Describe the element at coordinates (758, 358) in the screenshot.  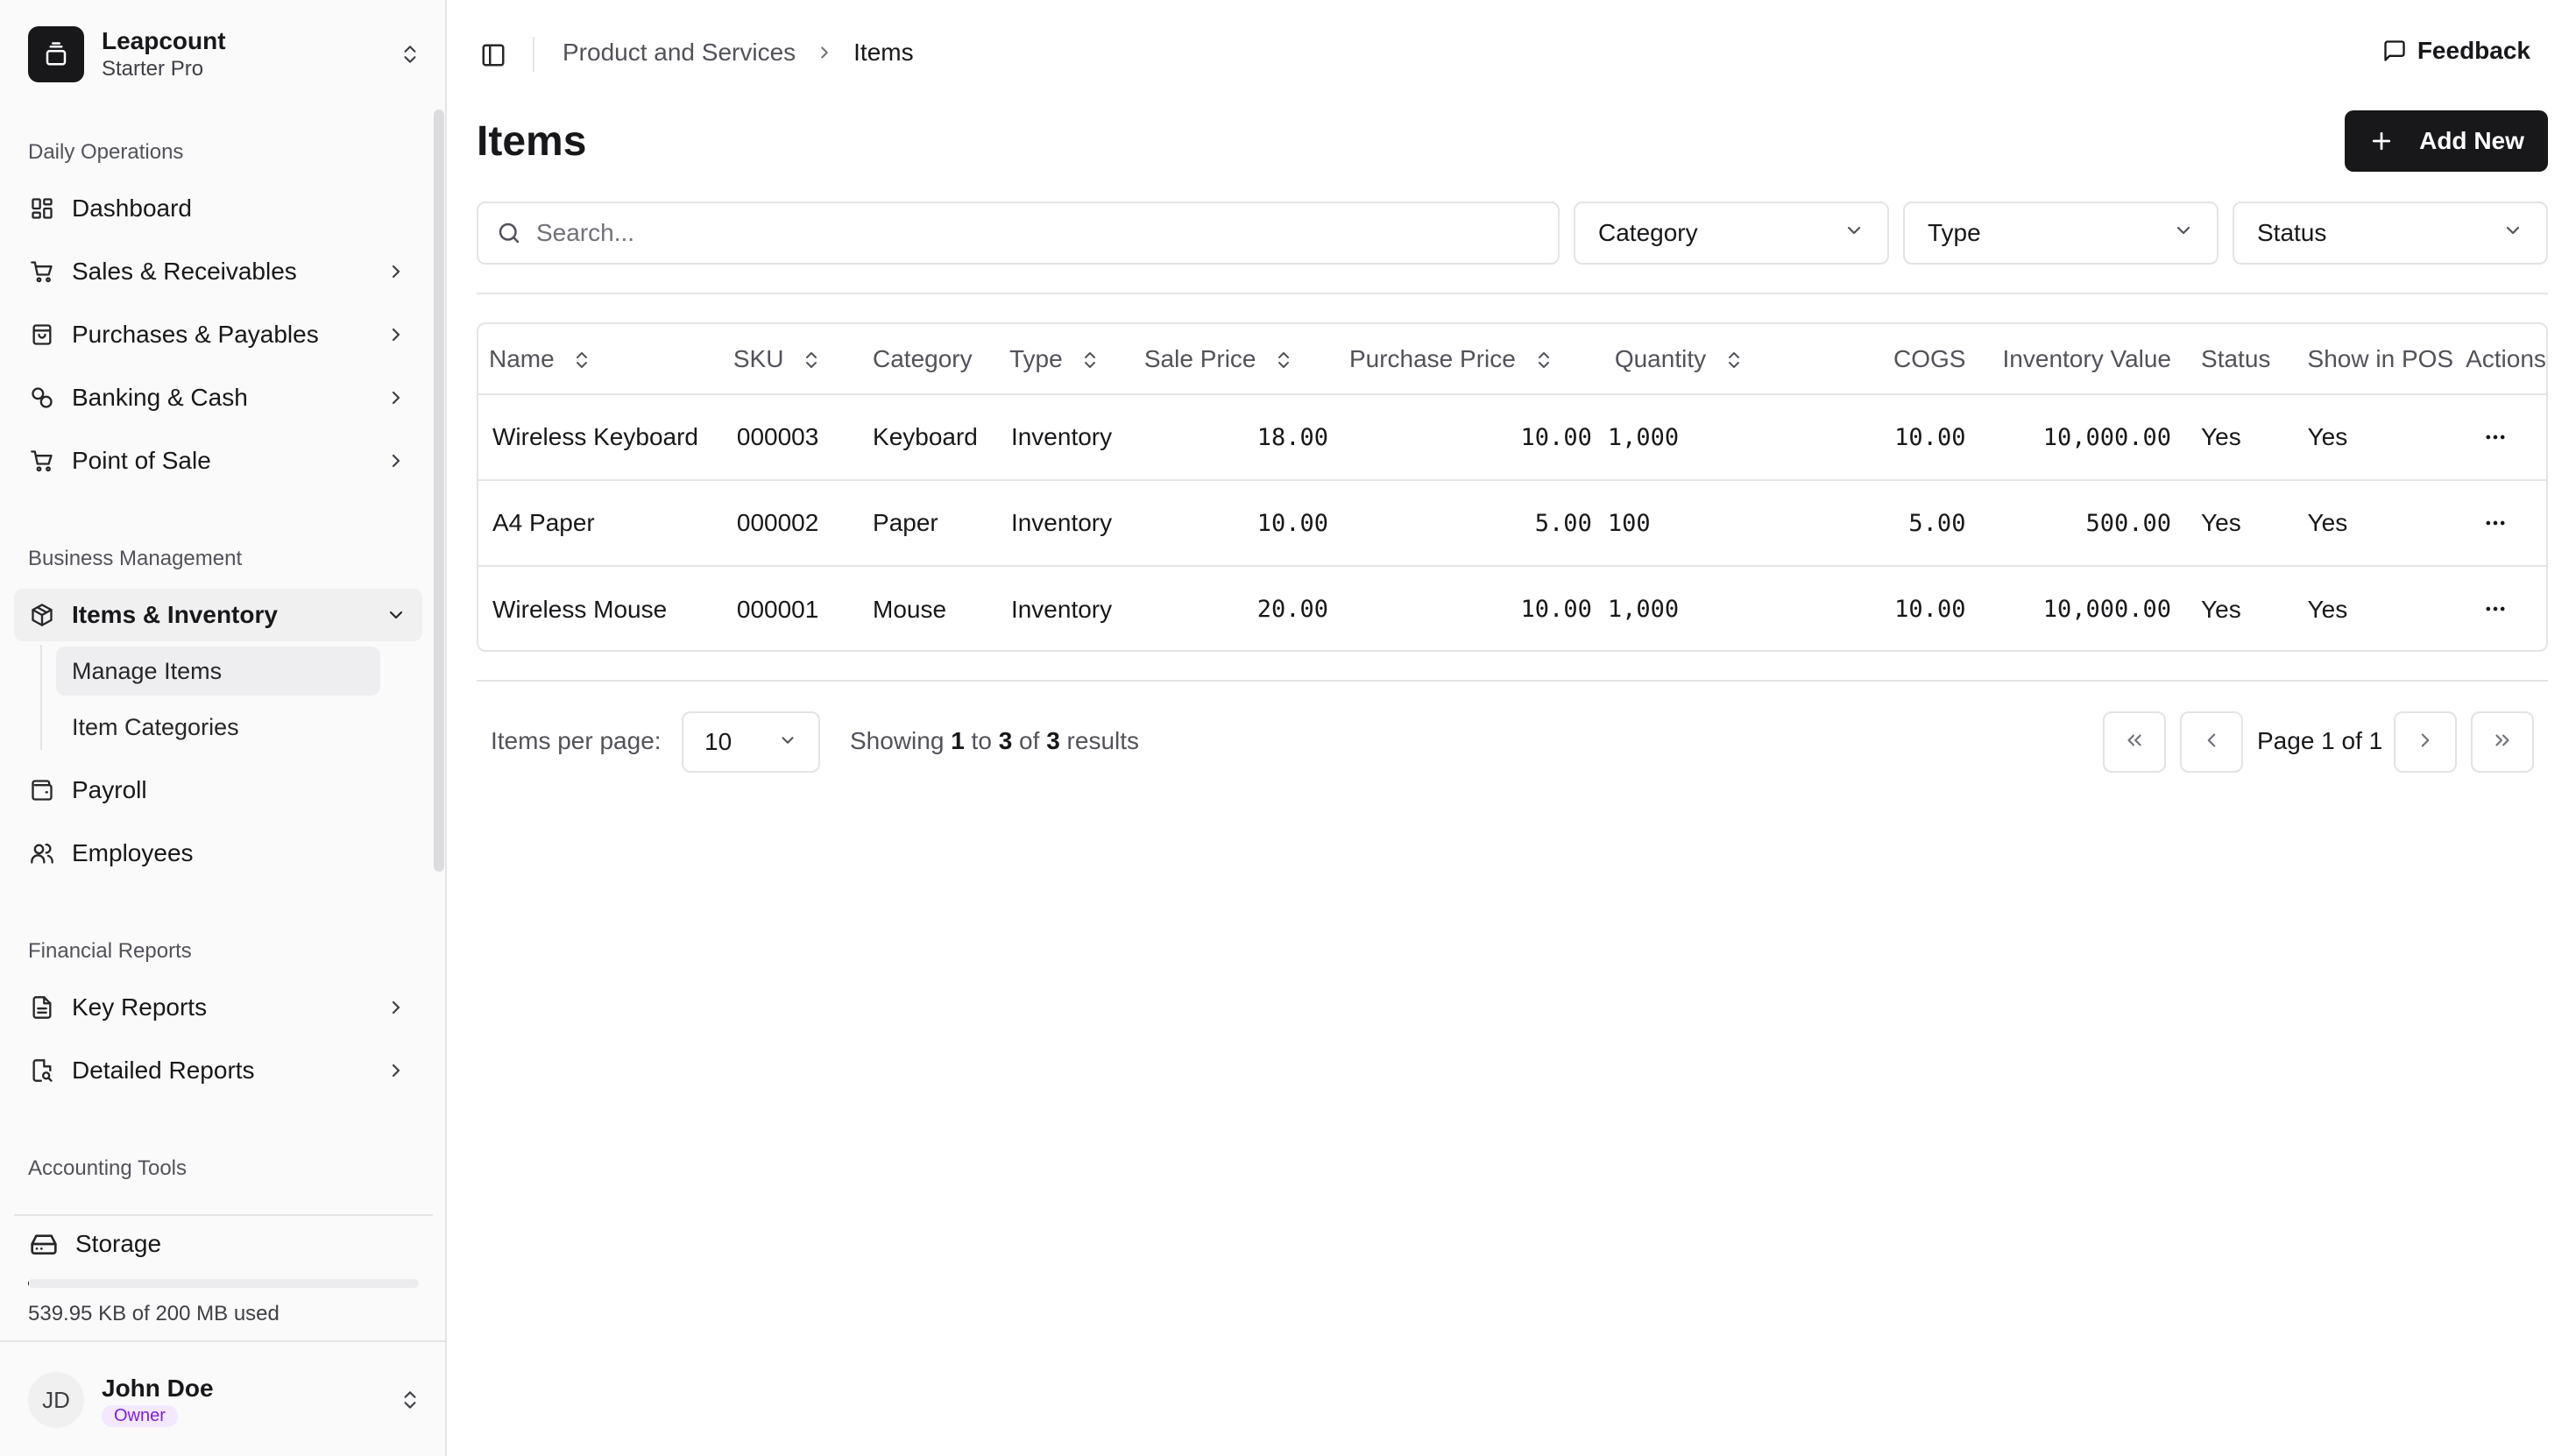
I see `column-header-label: SKU` at that location.